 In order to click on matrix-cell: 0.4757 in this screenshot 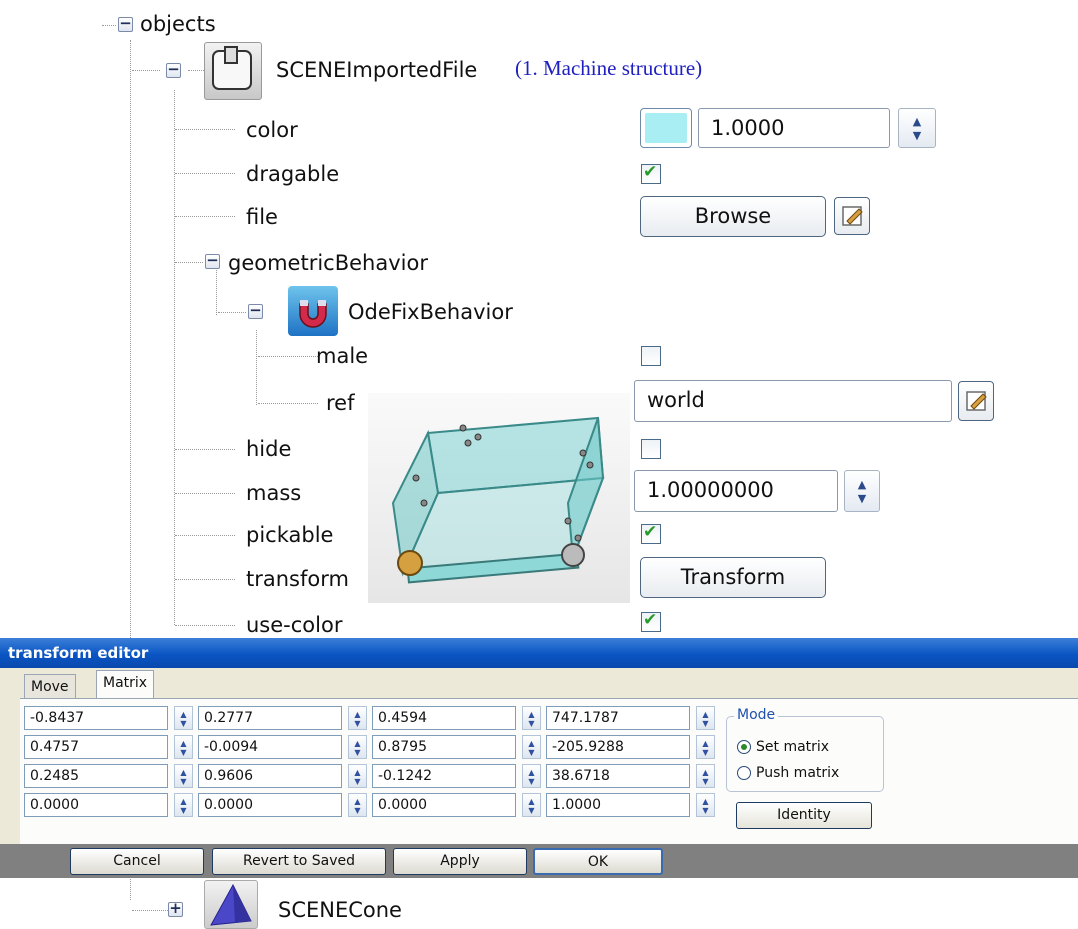, I will do `click(96, 747)`.